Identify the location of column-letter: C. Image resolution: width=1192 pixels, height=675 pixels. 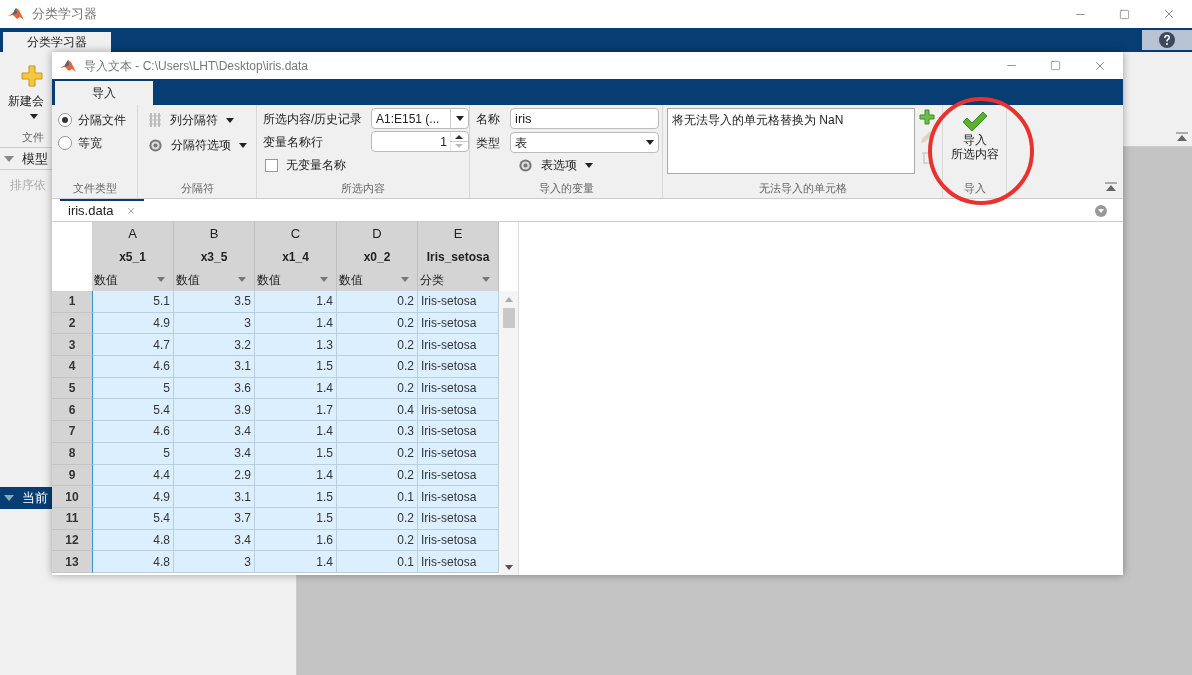
(296, 234).